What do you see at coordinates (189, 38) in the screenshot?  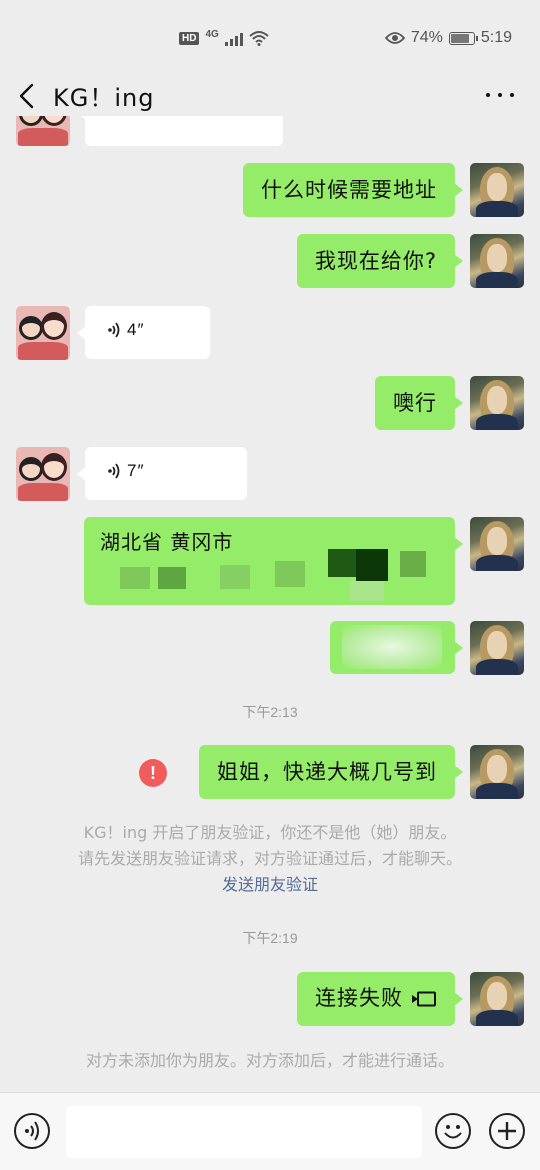 I see `hd-badge: HD` at bounding box center [189, 38].